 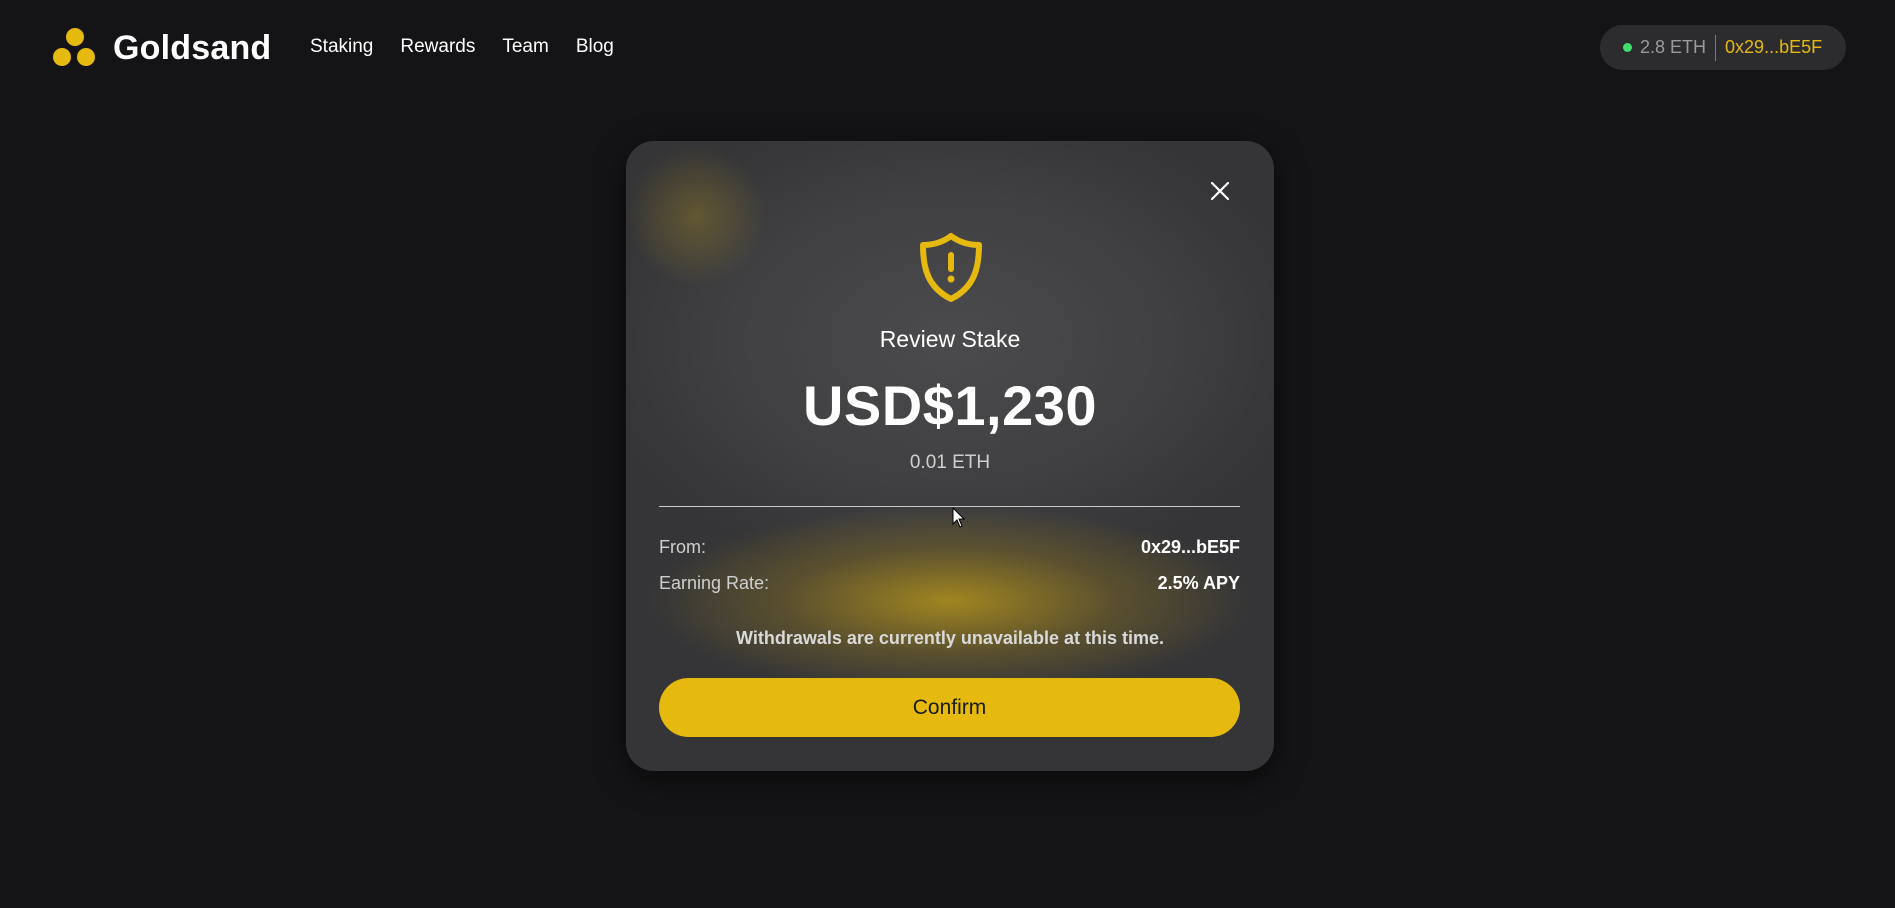 What do you see at coordinates (950, 462) in the screenshot?
I see `stake-amount-eth: 0.01 ETH` at bounding box center [950, 462].